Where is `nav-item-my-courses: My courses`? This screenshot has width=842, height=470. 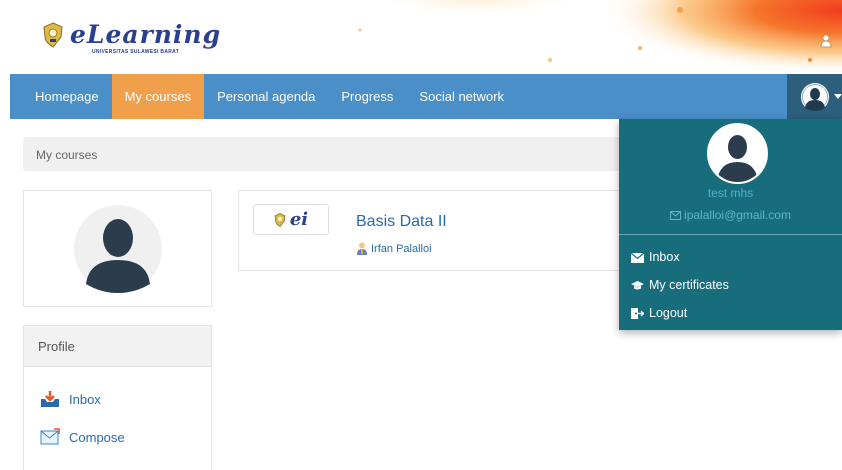 nav-item-my-courses: My courses is located at coordinates (158, 96).